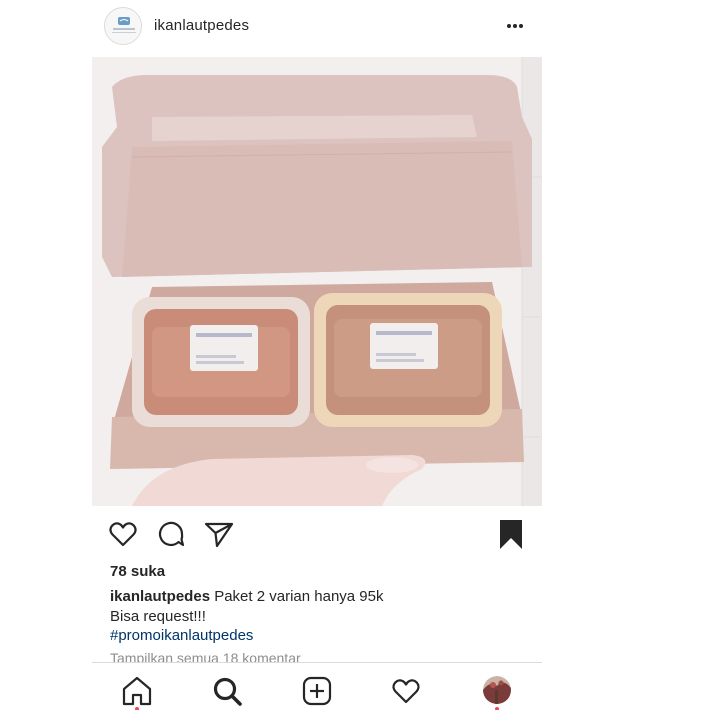 The height and width of the screenshot is (710, 710). I want to click on post-header: ikanlautpedes, so click(317, 26).